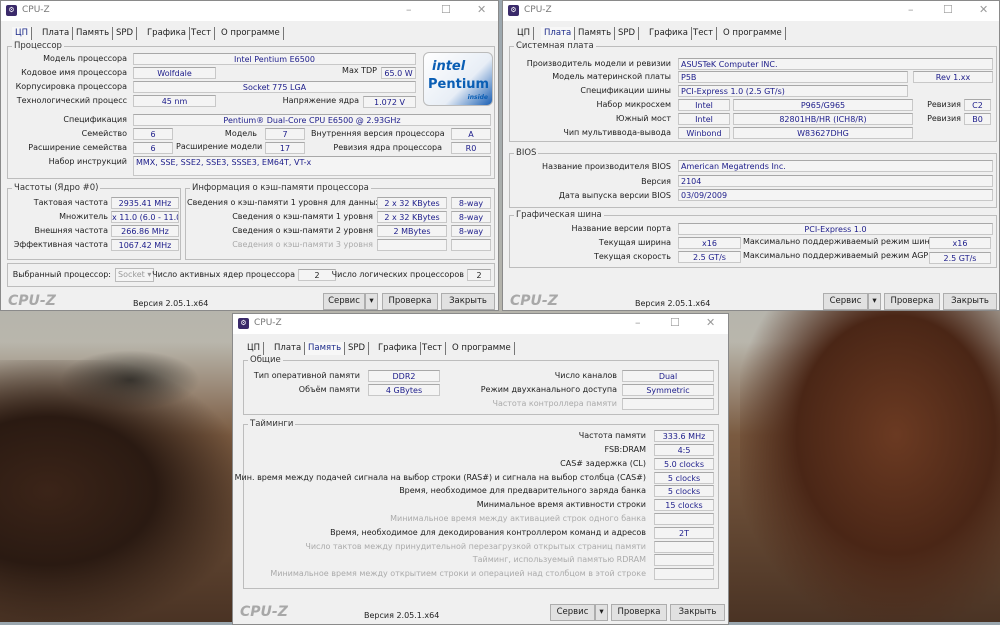 Image resolution: width=1000 pixels, height=625 pixels. What do you see at coordinates (274, 59) in the screenshot?
I see `cpu-name-field: Intel Pentium E6500` at bounding box center [274, 59].